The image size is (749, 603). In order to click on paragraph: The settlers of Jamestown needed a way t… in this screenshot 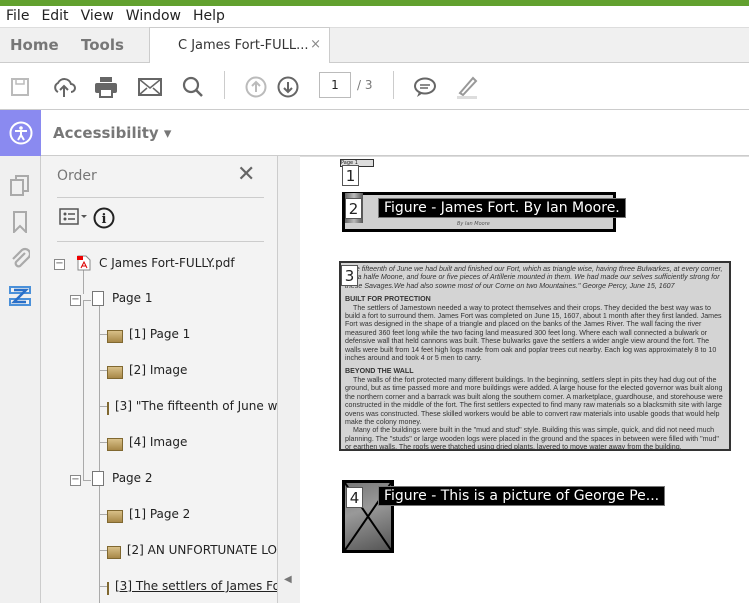, I will do `click(533, 333)`.